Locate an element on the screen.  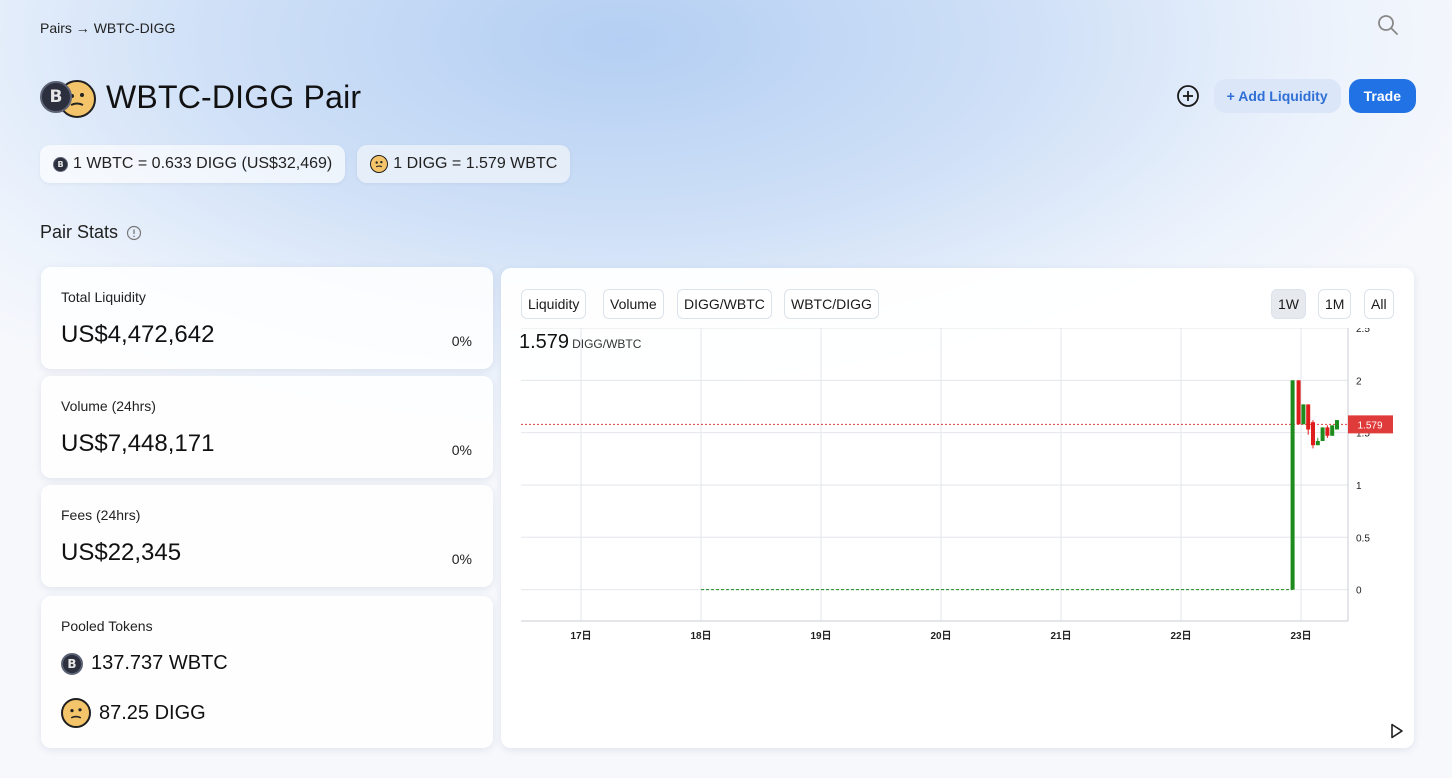
range-1w: 1W is located at coordinates (1288, 304).